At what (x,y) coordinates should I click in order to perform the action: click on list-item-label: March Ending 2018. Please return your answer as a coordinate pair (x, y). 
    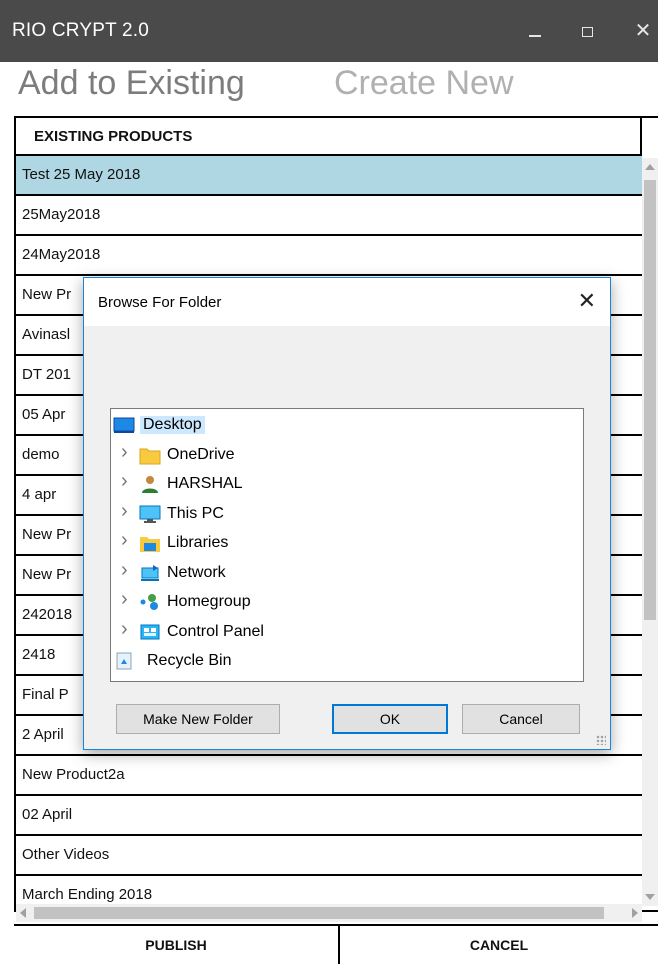
    Looking at the image, I should click on (87, 894).